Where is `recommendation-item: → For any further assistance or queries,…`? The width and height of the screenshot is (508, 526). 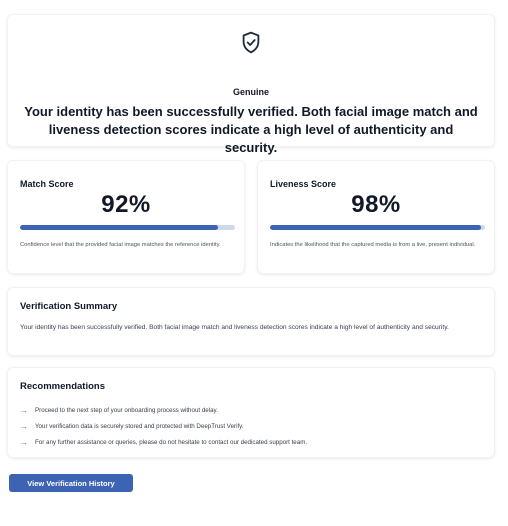 recommendation-item: → For any further assistance or queries,… is located at coordinates (251, 442).